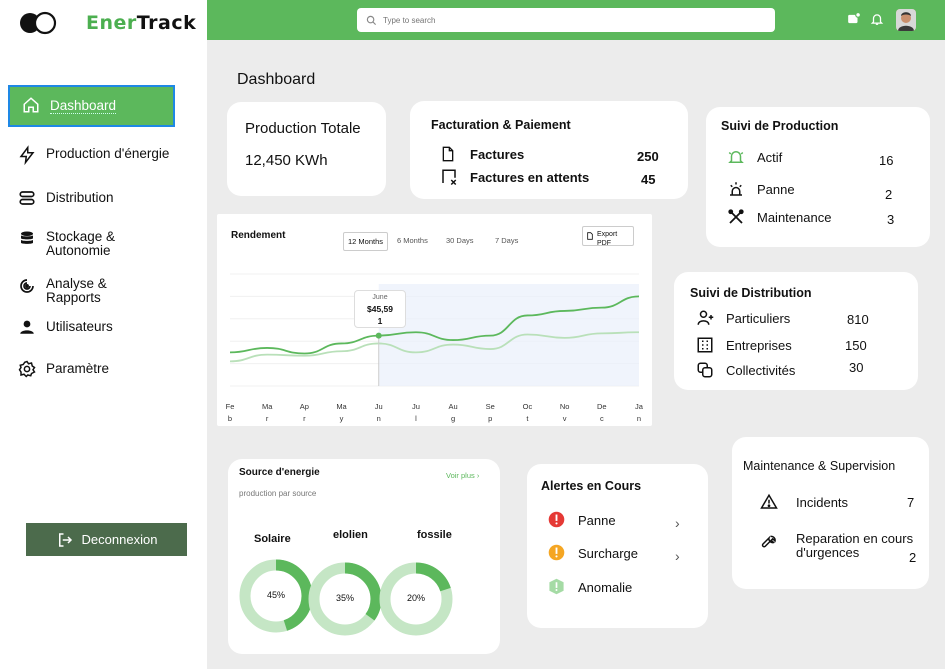 The image size is (945, 669). What do you see at coordinates (415, 412) in the screenshot?
I see `x-tick-label: Ju l` at bounding box center [415, 412].